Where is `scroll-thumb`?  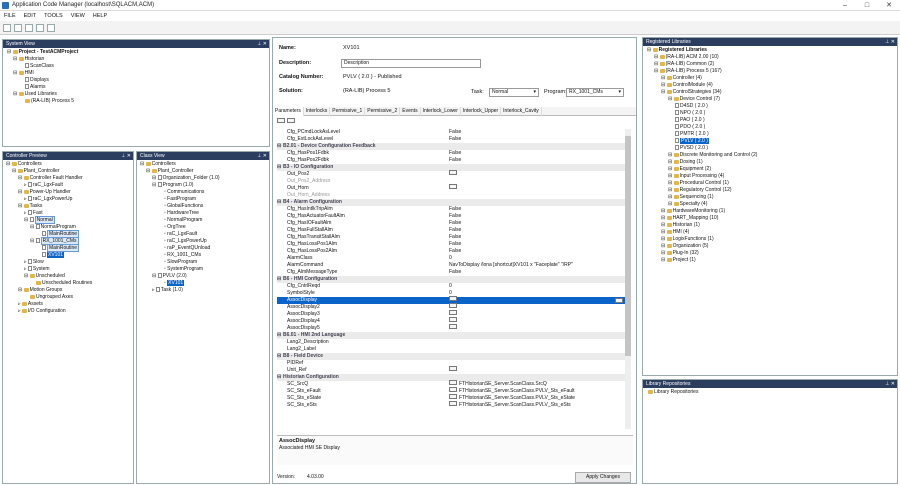 scroll-thumb is located at coordinates (628, 246).